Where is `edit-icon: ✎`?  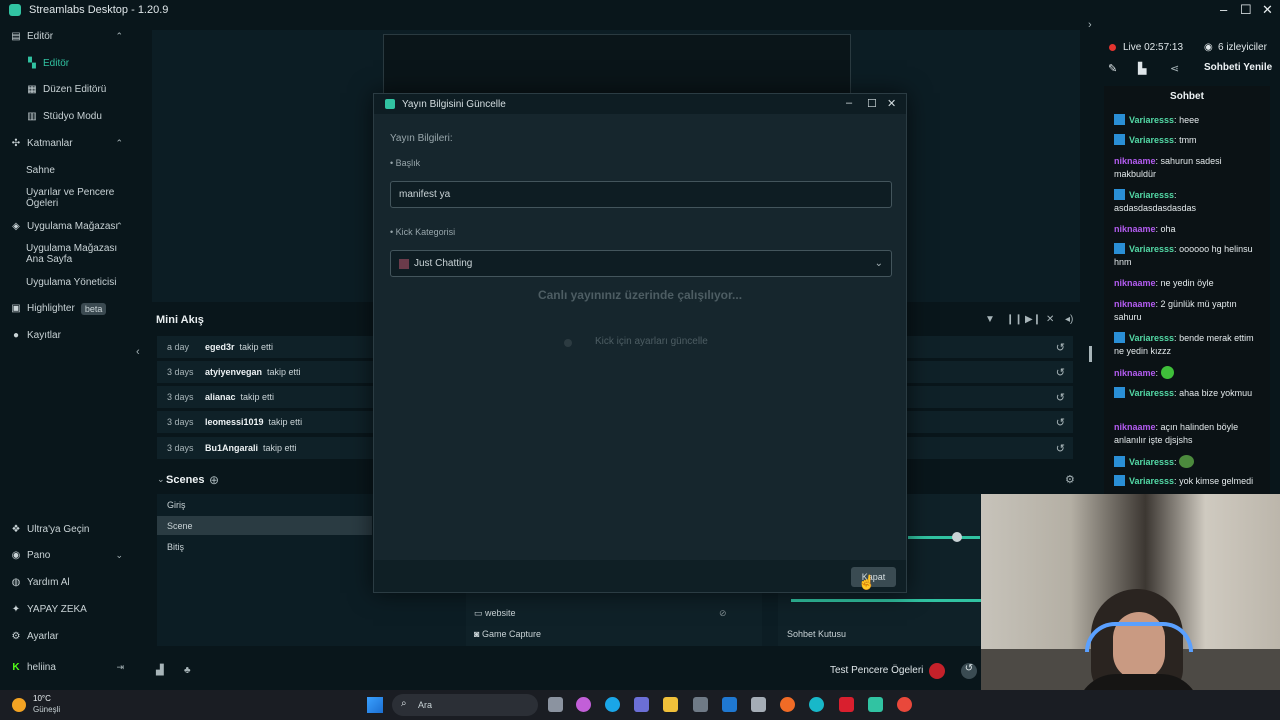
edit-icon: ✎ is located at coordinates (1112, 68).